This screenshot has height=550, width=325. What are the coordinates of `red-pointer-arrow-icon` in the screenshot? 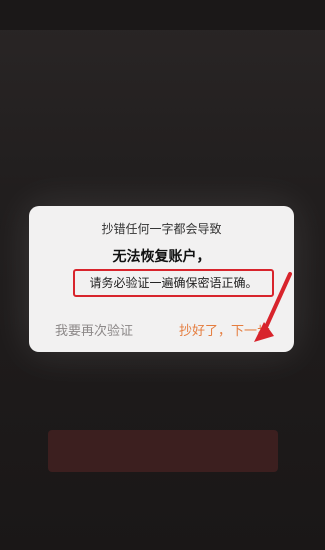 It's located at (273, 307).